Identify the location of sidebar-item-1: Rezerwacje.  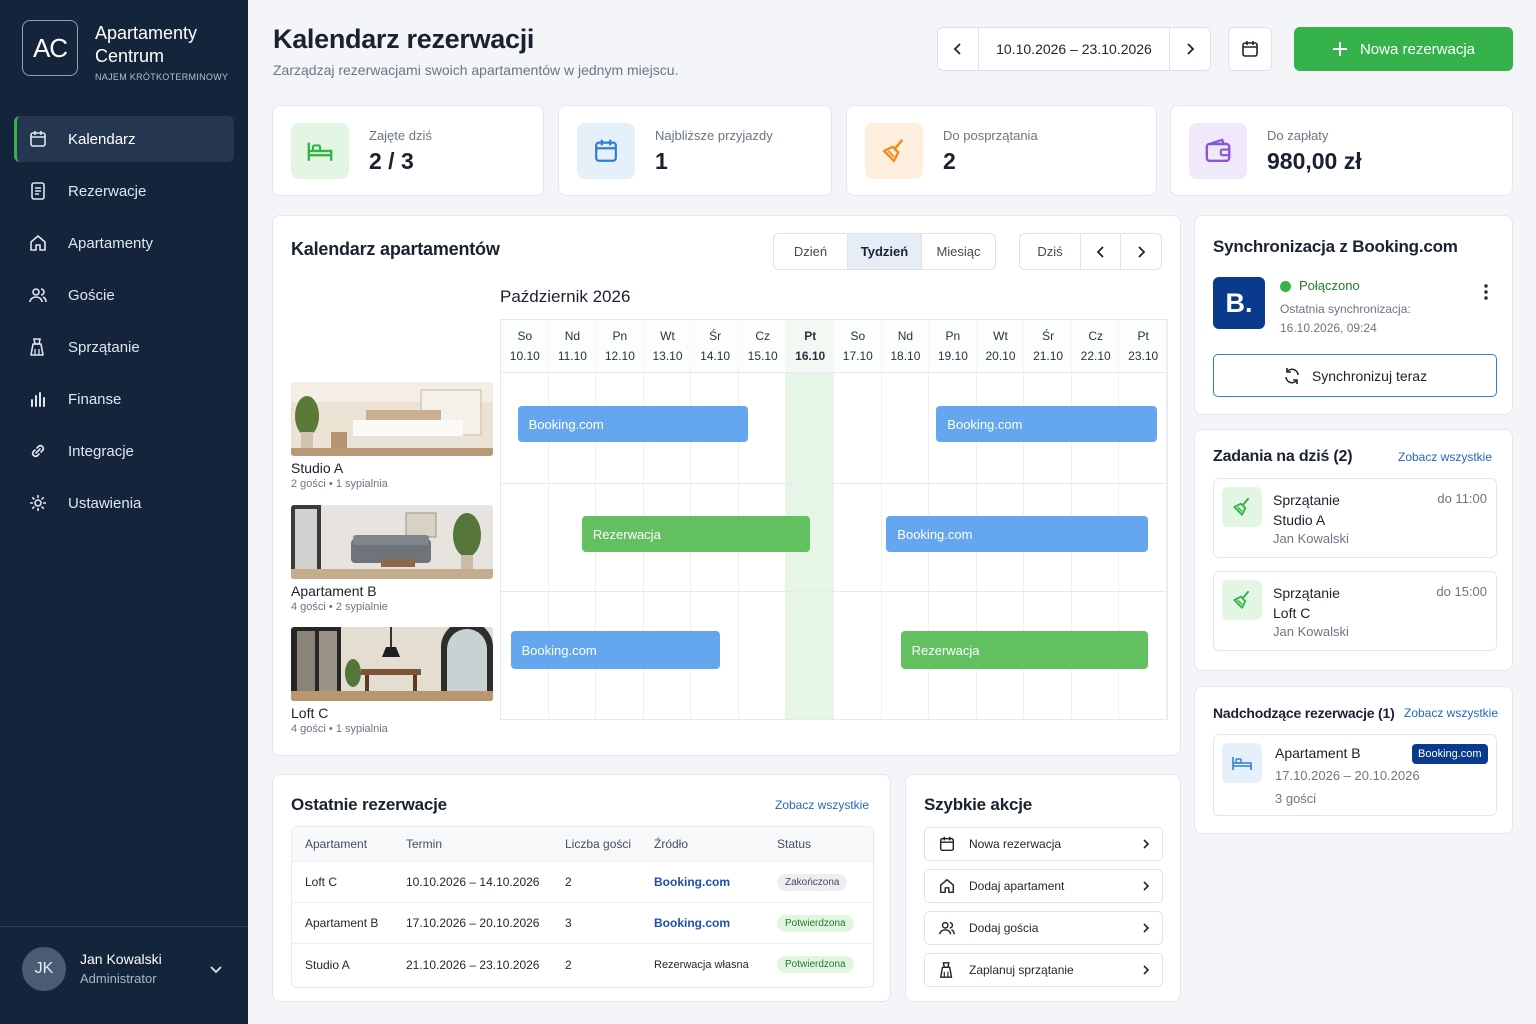
(124, 191).